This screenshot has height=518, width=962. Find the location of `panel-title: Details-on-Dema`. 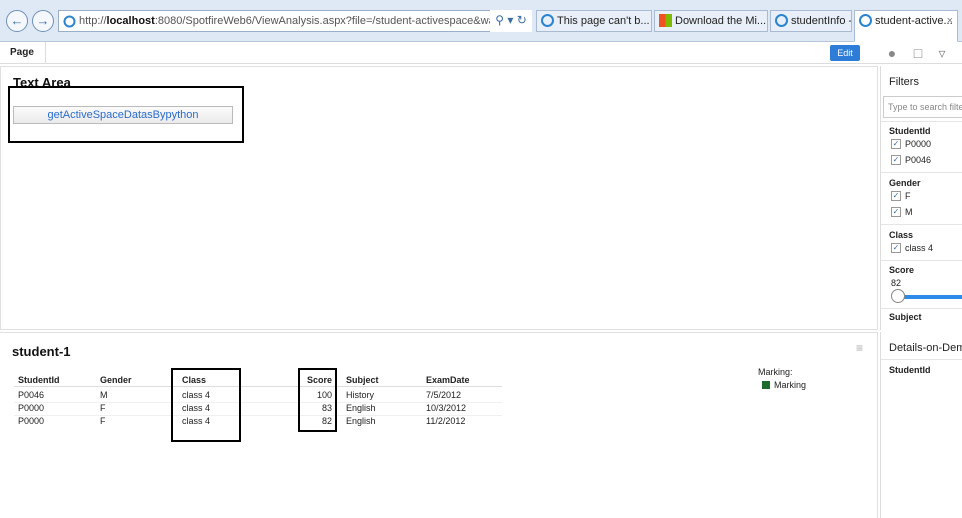

panel-title: Details-on-Dema is located at coordinates (925, 348).